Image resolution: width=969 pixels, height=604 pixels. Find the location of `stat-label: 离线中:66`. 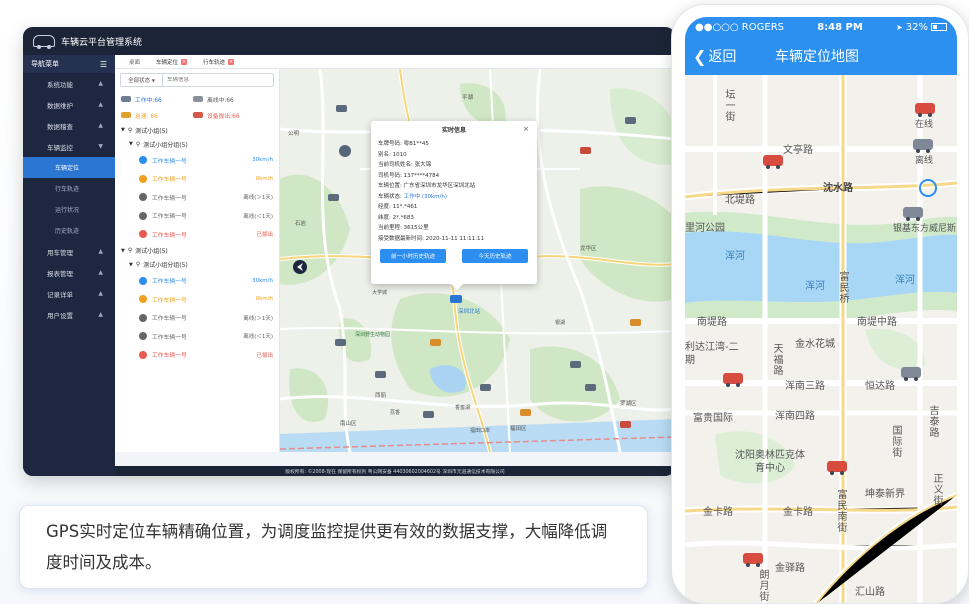

stat-label: 离线中:66 is located at coordinates (220, 100).